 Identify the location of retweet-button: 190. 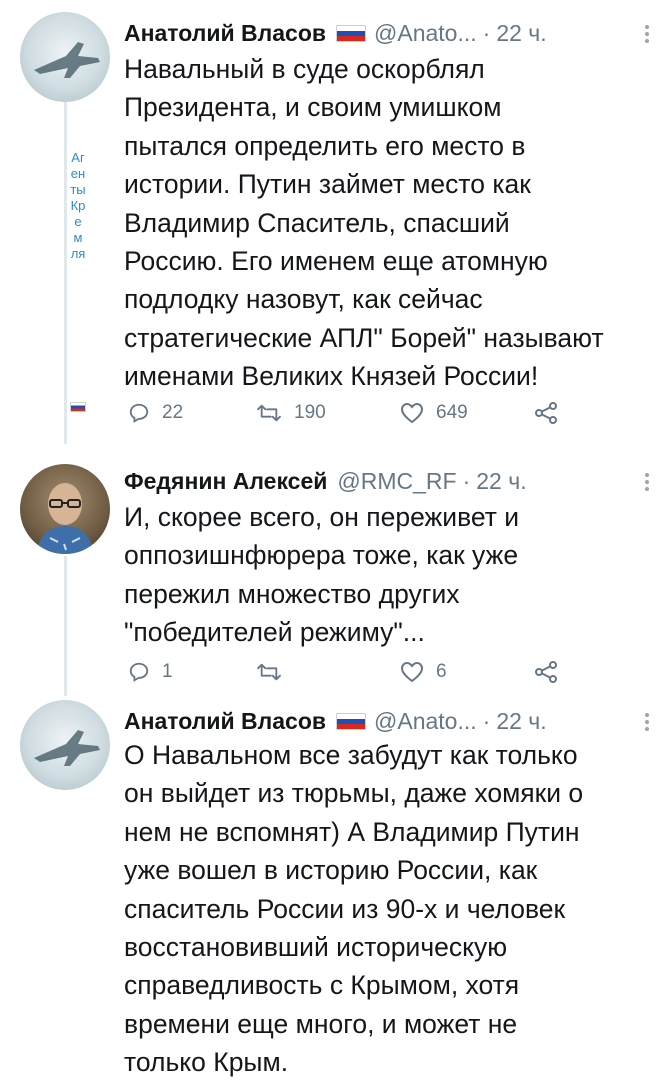
(291, 413).